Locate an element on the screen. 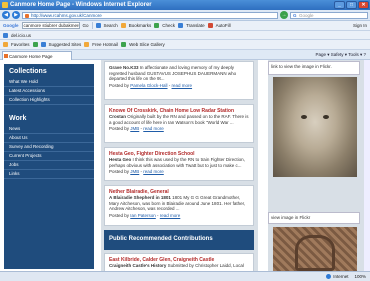 This screenshot has width=370, height=281. sidebar-item-jobs: Jobs is located at coordinates (49, 165).